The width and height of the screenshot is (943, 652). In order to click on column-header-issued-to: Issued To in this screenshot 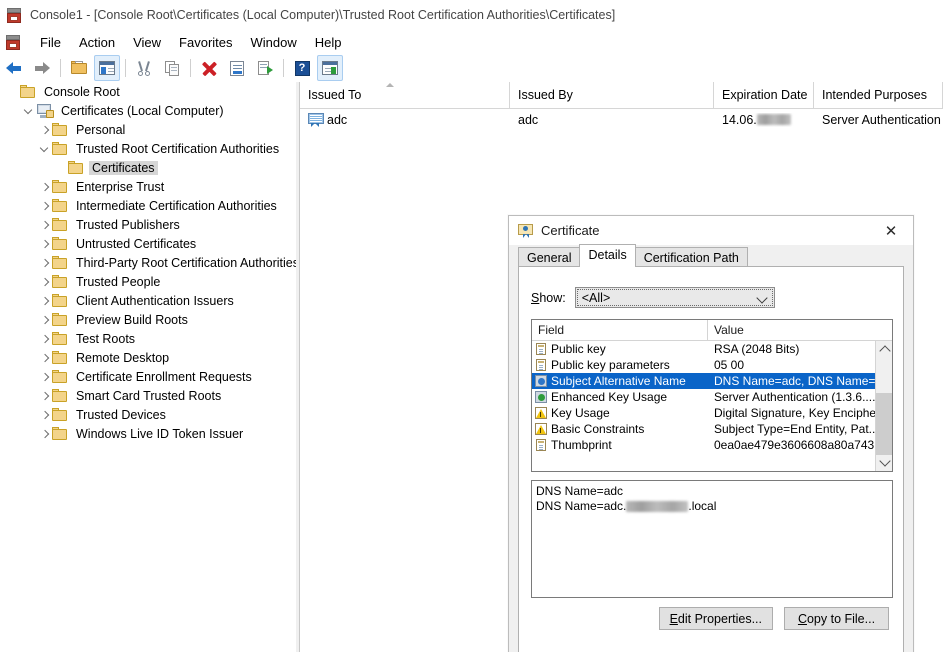, I will do `click(405, 95)`.